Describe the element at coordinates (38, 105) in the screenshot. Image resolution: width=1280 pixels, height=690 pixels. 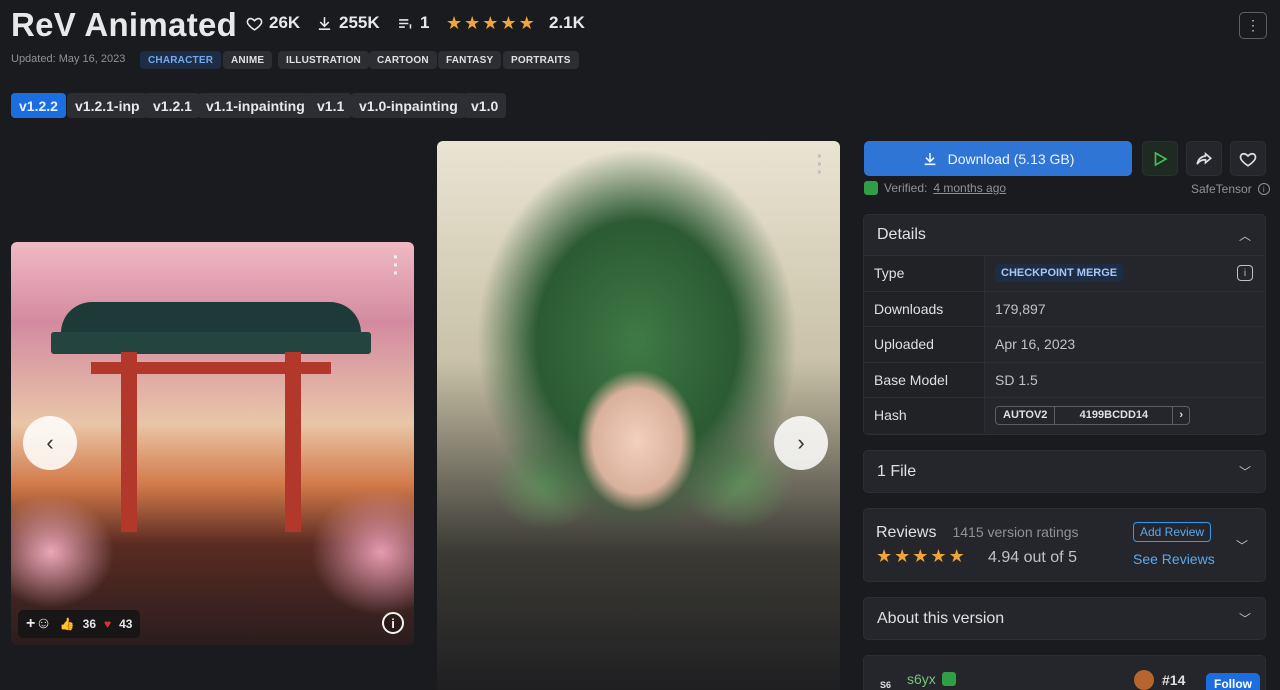
I see `version-tab: v1.2.2` at that location.